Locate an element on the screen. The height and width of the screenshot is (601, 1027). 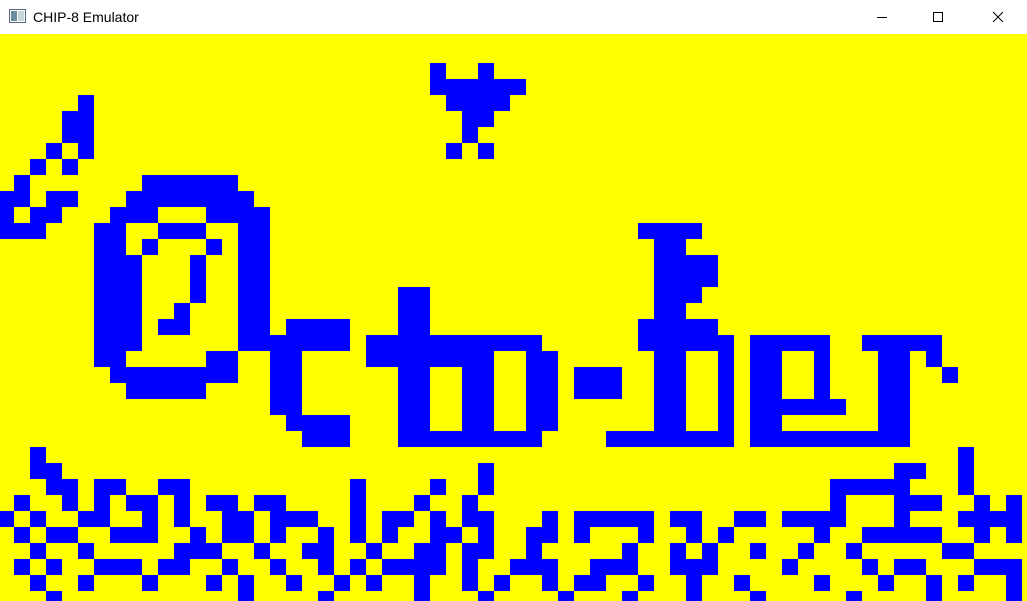
minimize-button is located at coordinates (882, 17).